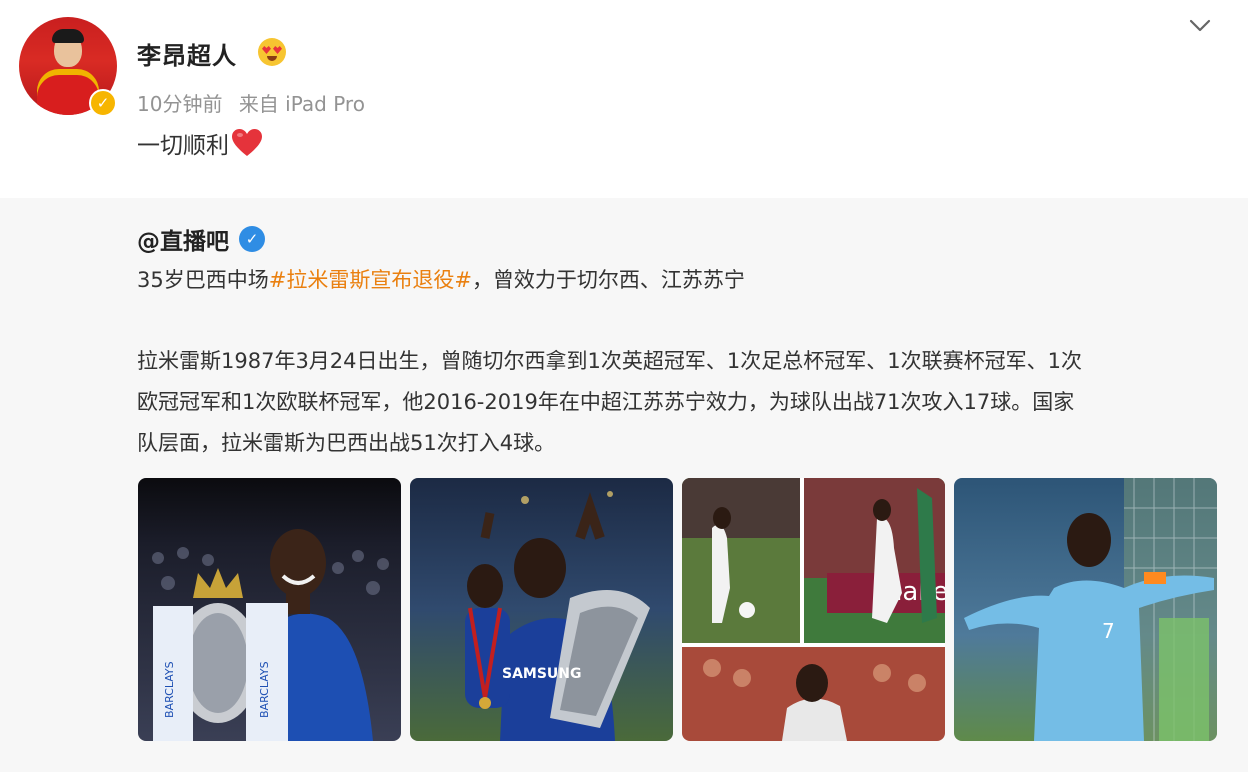  I want to click on hashtag-link: #拉米雷斯宣布退役#, so click(370, 280).